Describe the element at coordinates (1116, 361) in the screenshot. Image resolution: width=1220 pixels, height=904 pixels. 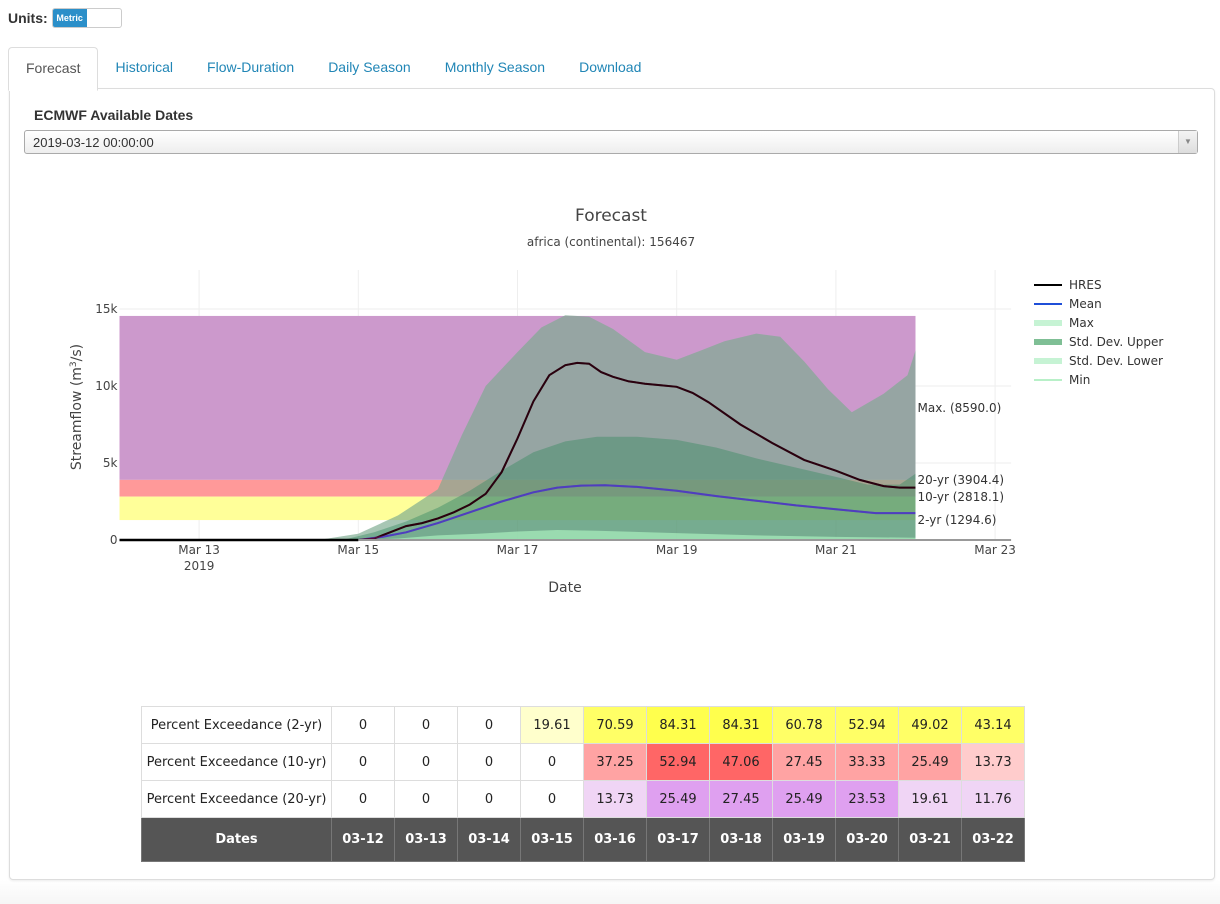
I see `legend-label: Std. Dev. Lower` at that location.